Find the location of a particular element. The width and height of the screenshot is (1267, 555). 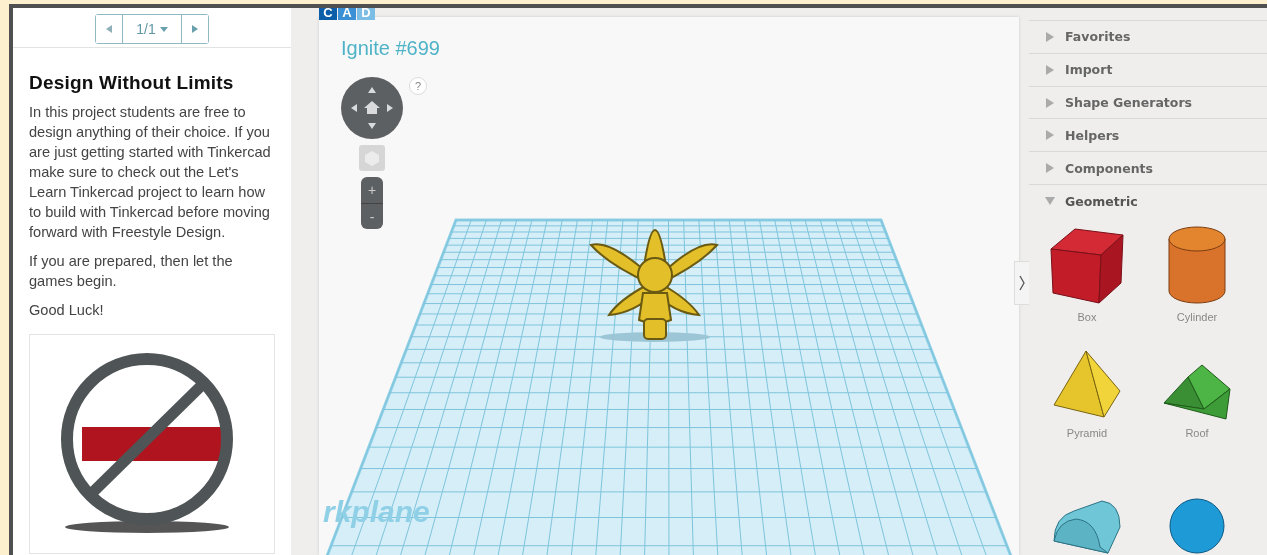

library-section: Favorites is located at coordinates (1148, 36).